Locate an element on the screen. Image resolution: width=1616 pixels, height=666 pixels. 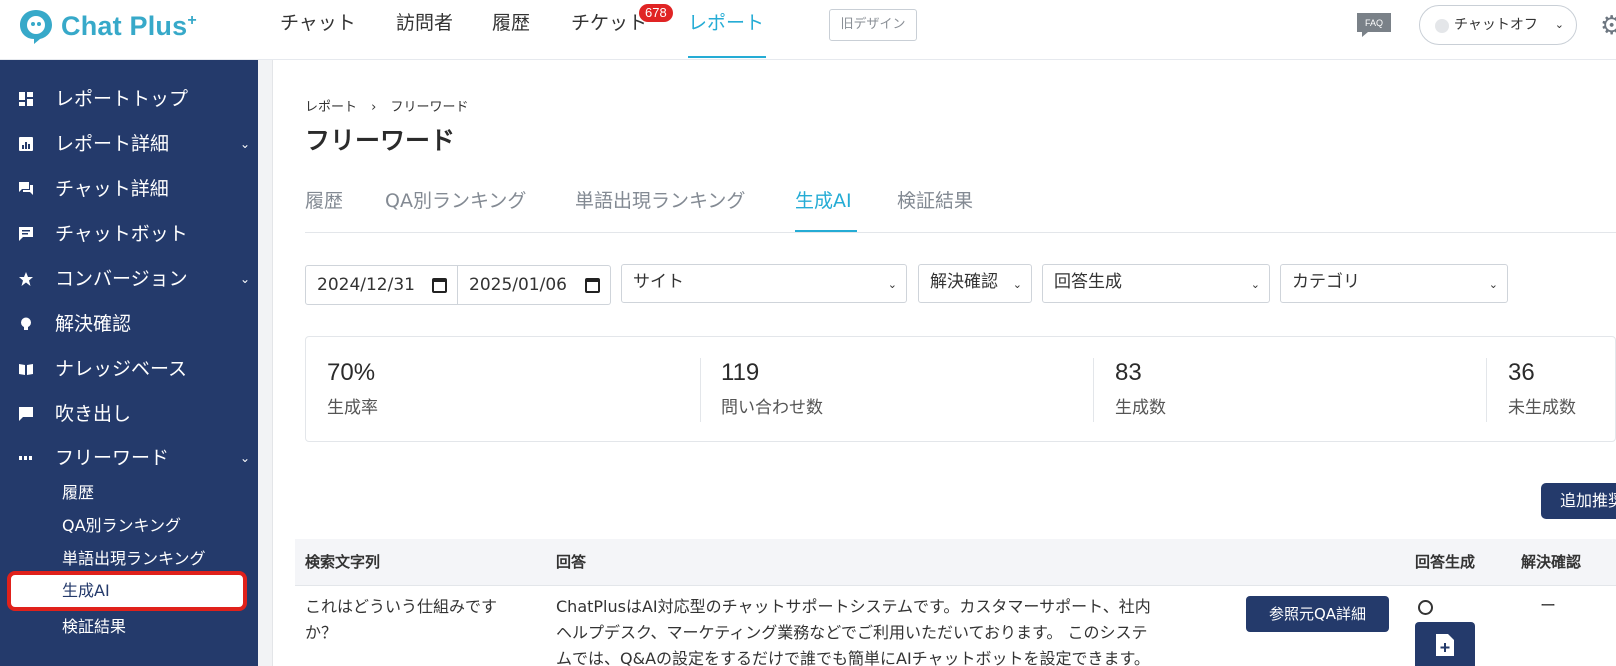
tab-divider is located at coordinates (960, 232).